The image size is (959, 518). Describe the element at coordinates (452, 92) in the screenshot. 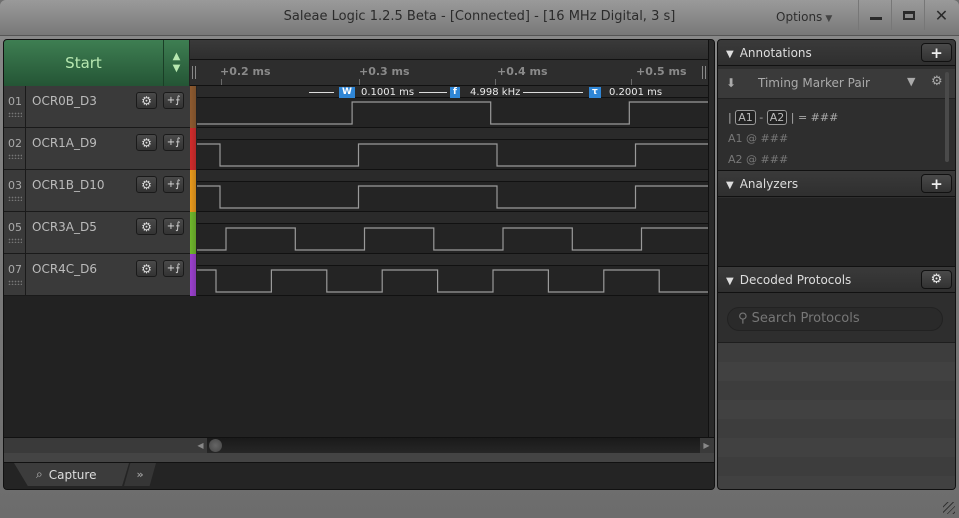

I see `measurement-bar: W 0.1001 ms f 4.998 kHz τ 0.2001 ms` at that location.